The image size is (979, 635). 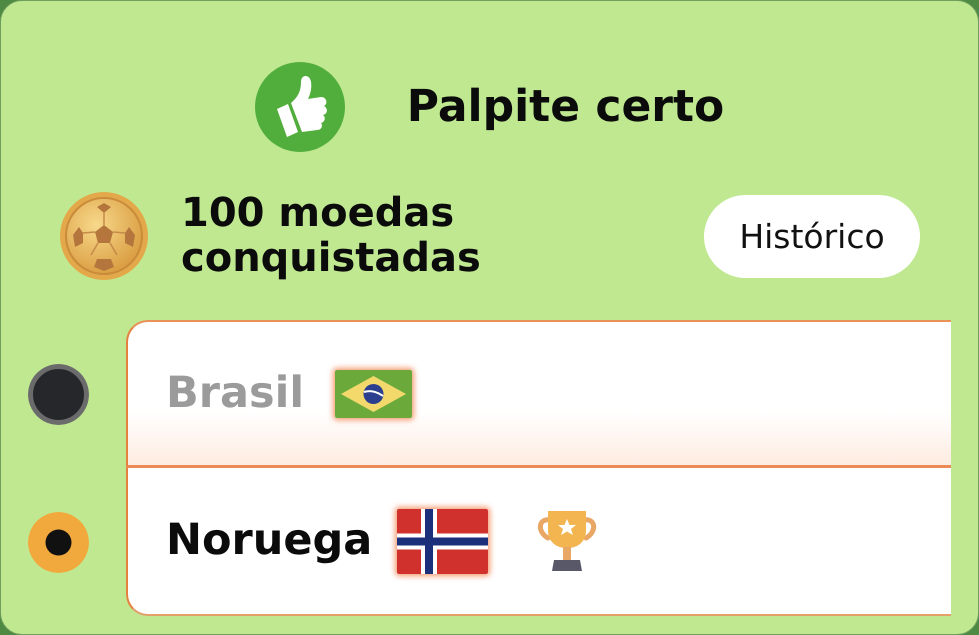 I want to click on team-name: Brasil, so click(x=235, y=394).